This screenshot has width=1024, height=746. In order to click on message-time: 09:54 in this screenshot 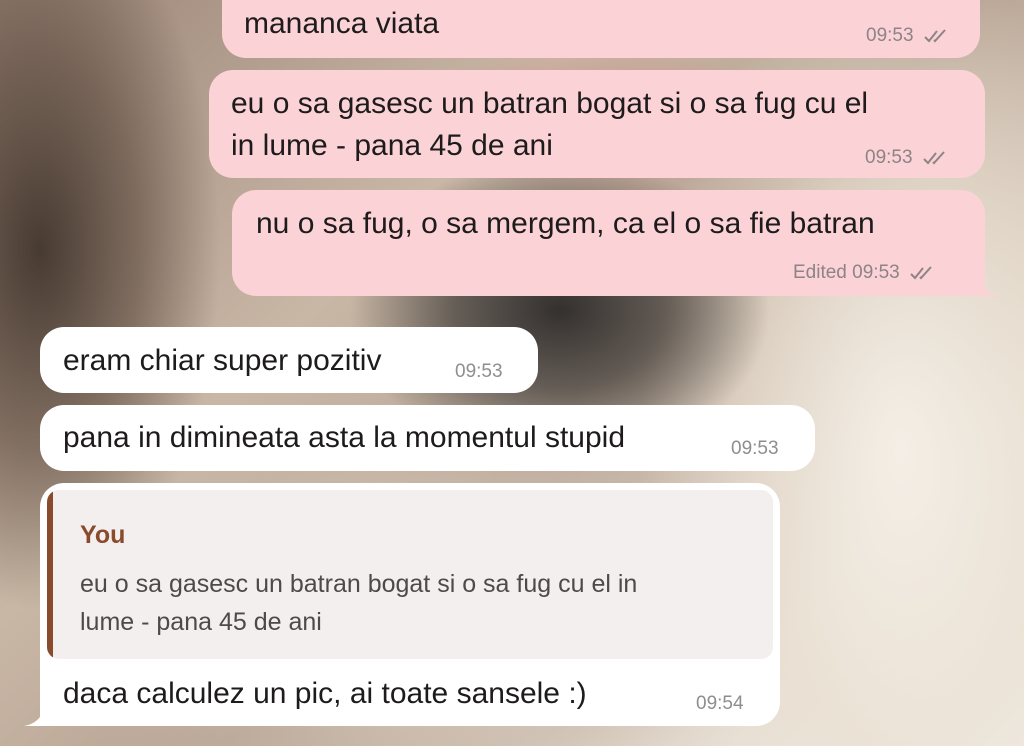, I will do `click(720, 703)`.